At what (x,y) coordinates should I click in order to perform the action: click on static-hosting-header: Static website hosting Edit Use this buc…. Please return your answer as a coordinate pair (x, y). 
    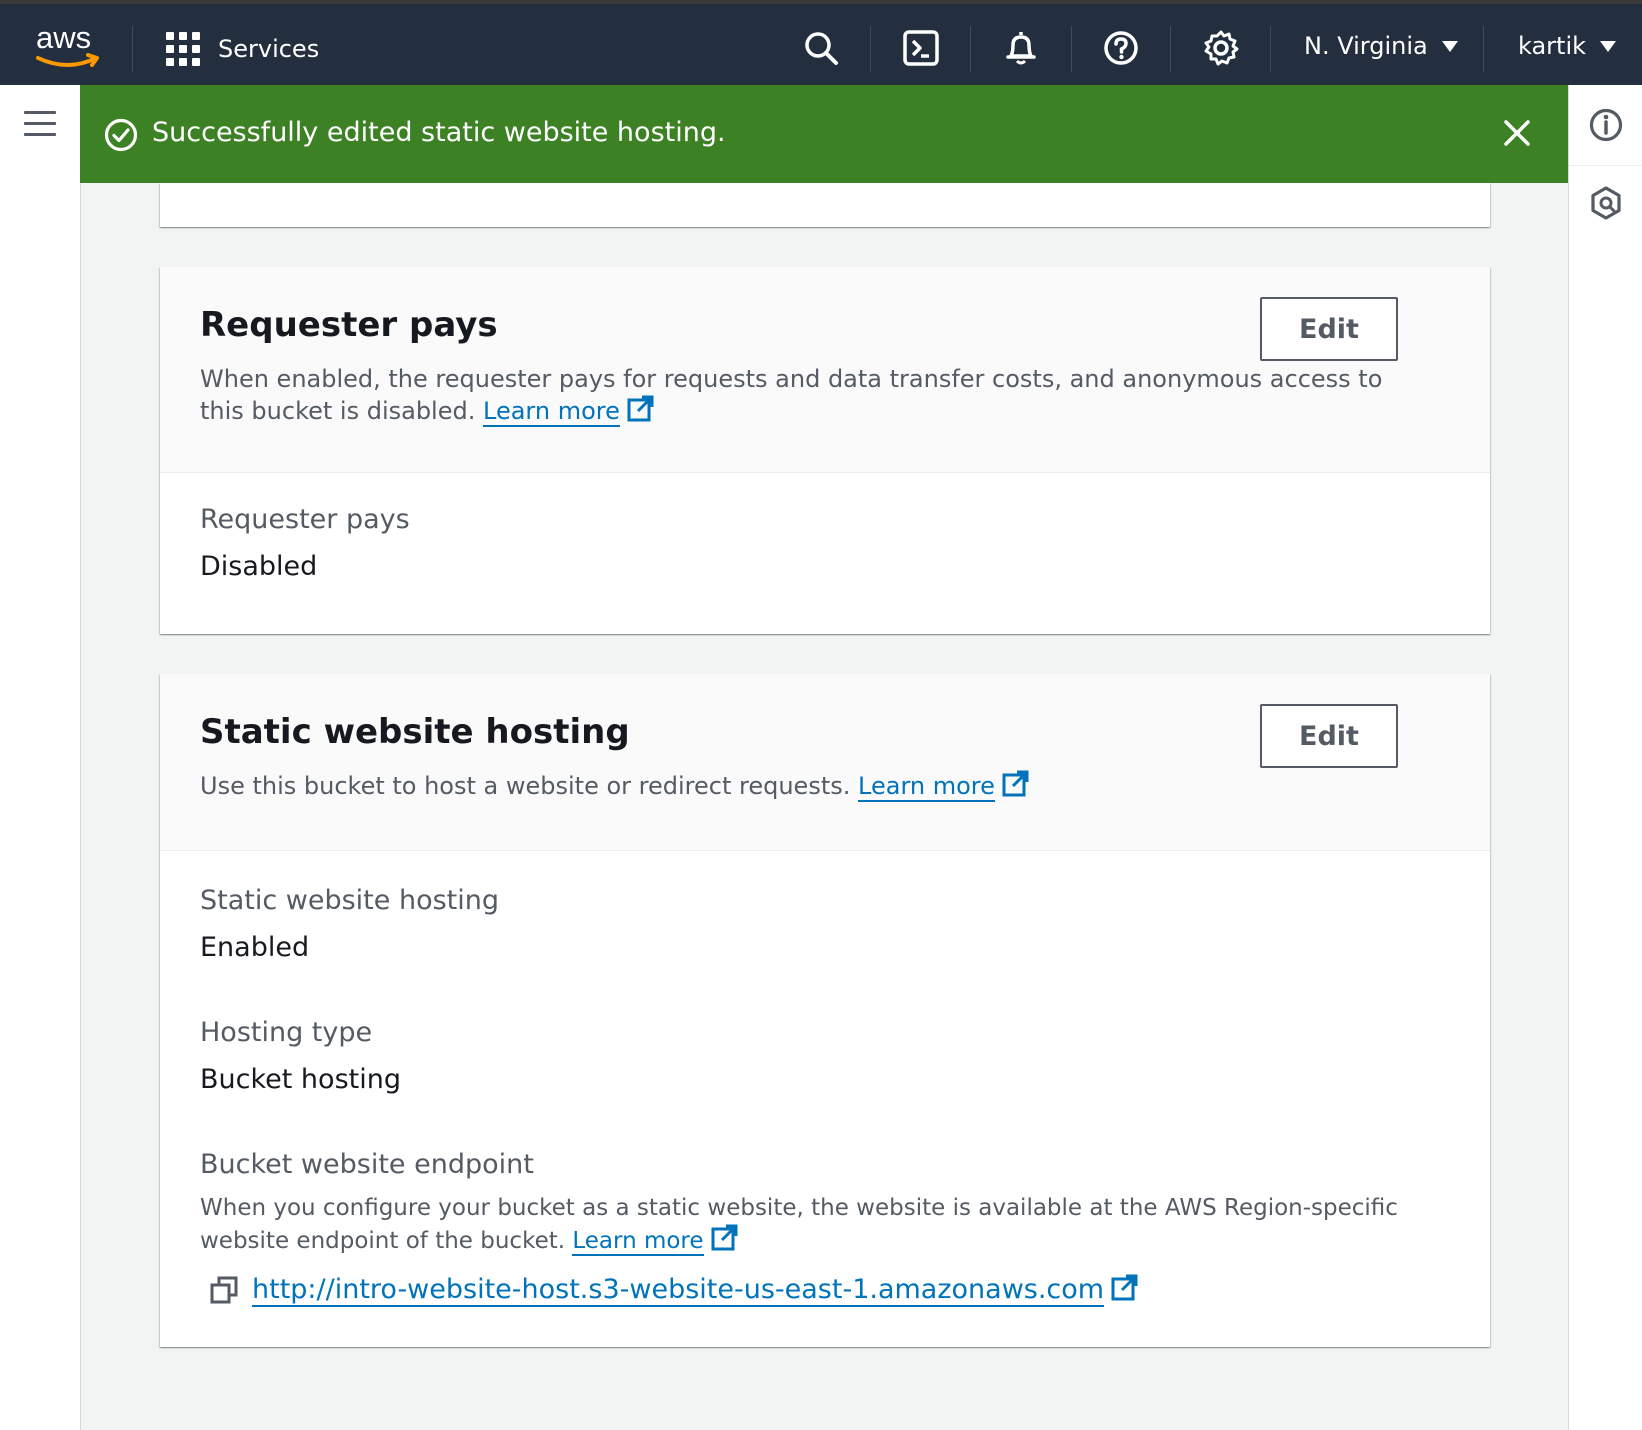
    Looking at the image, I should click on (825, 762).